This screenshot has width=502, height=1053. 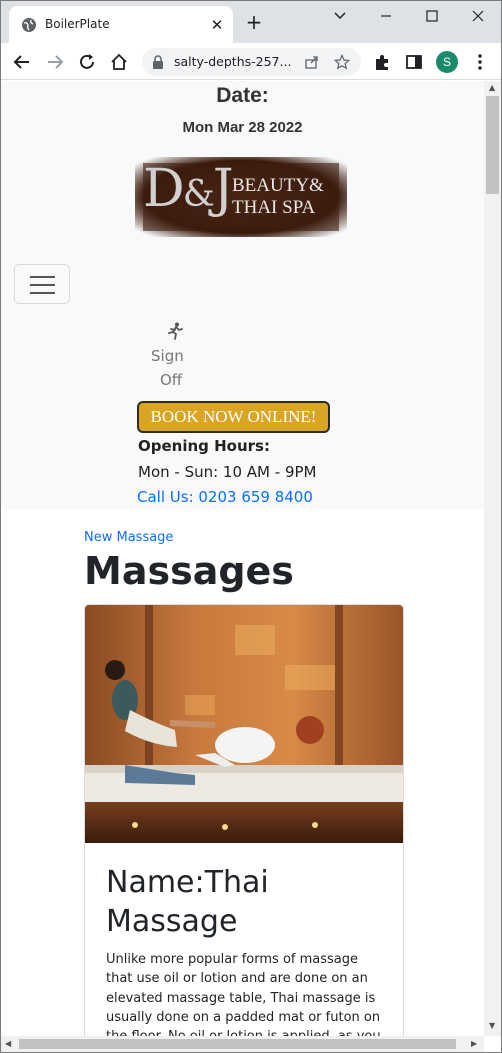 I want to click on browser-toolbar: salty-depths-257... S, so click(x=251, y=61).